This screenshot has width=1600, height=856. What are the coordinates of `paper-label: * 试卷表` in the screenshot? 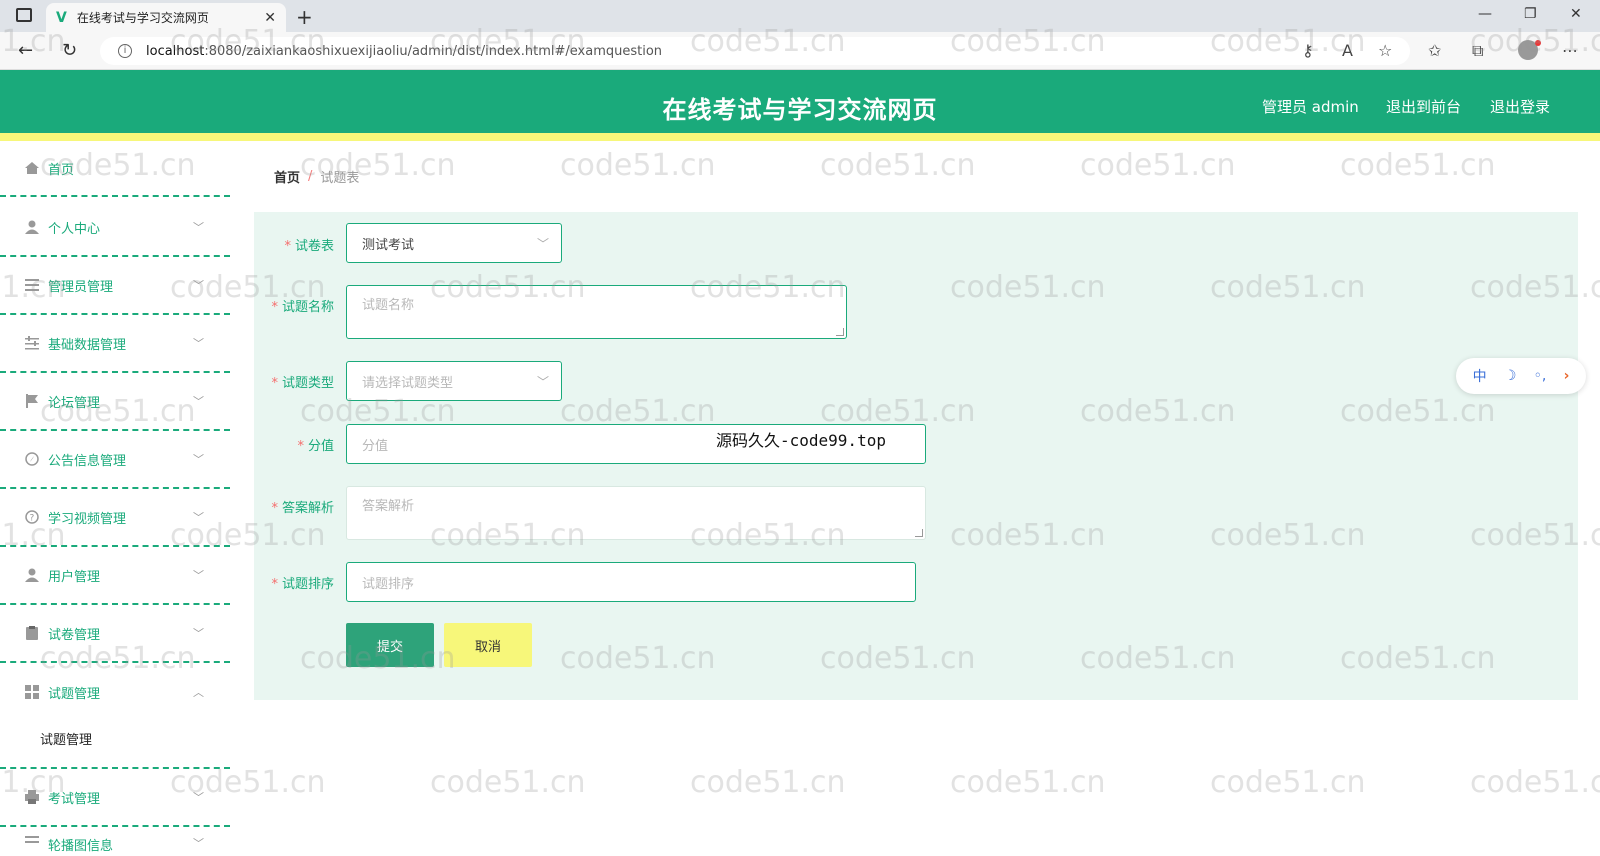 It's located at (309, 246).